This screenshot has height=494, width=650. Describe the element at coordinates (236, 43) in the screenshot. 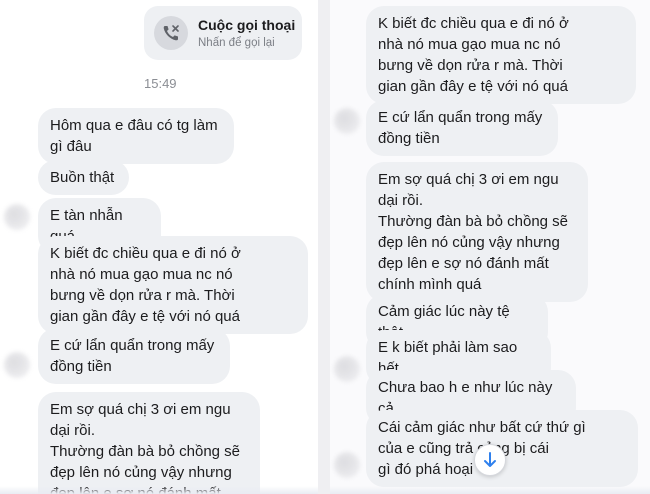

I see `call-subtitle: Nhấn để gọi lại` at that location.